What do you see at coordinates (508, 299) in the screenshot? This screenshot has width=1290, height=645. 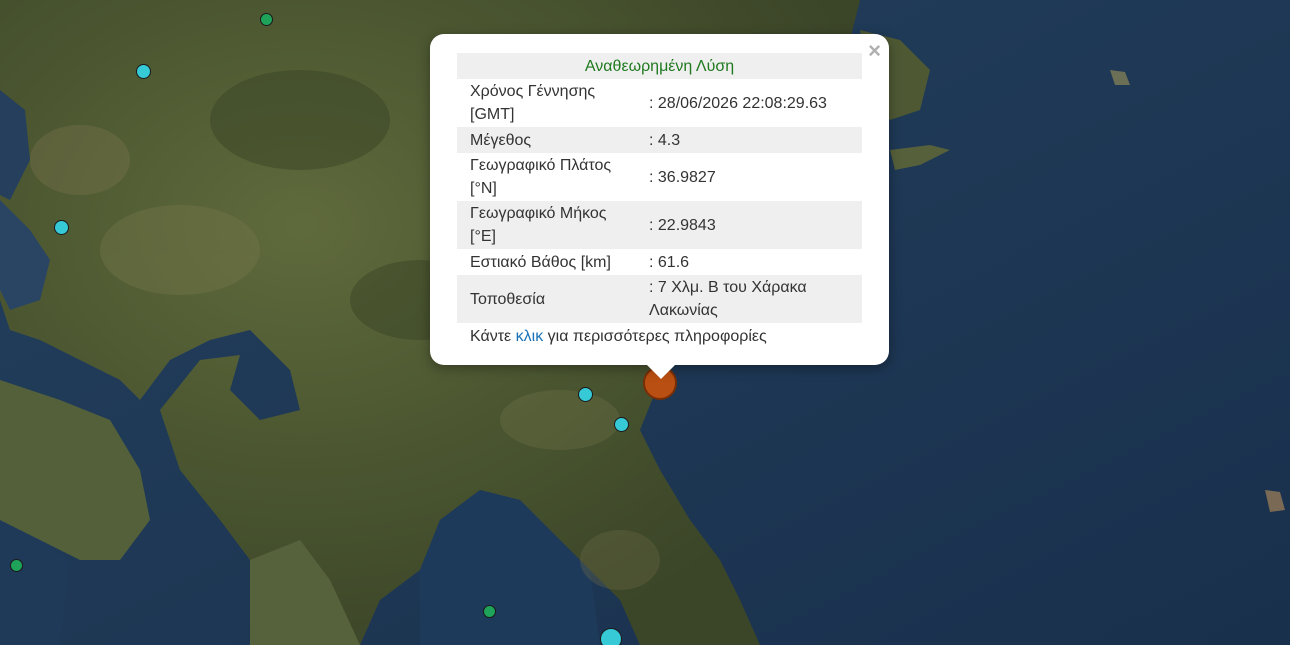 I see `location-label: Τοποθεσία` at bounding box center [508, 299].